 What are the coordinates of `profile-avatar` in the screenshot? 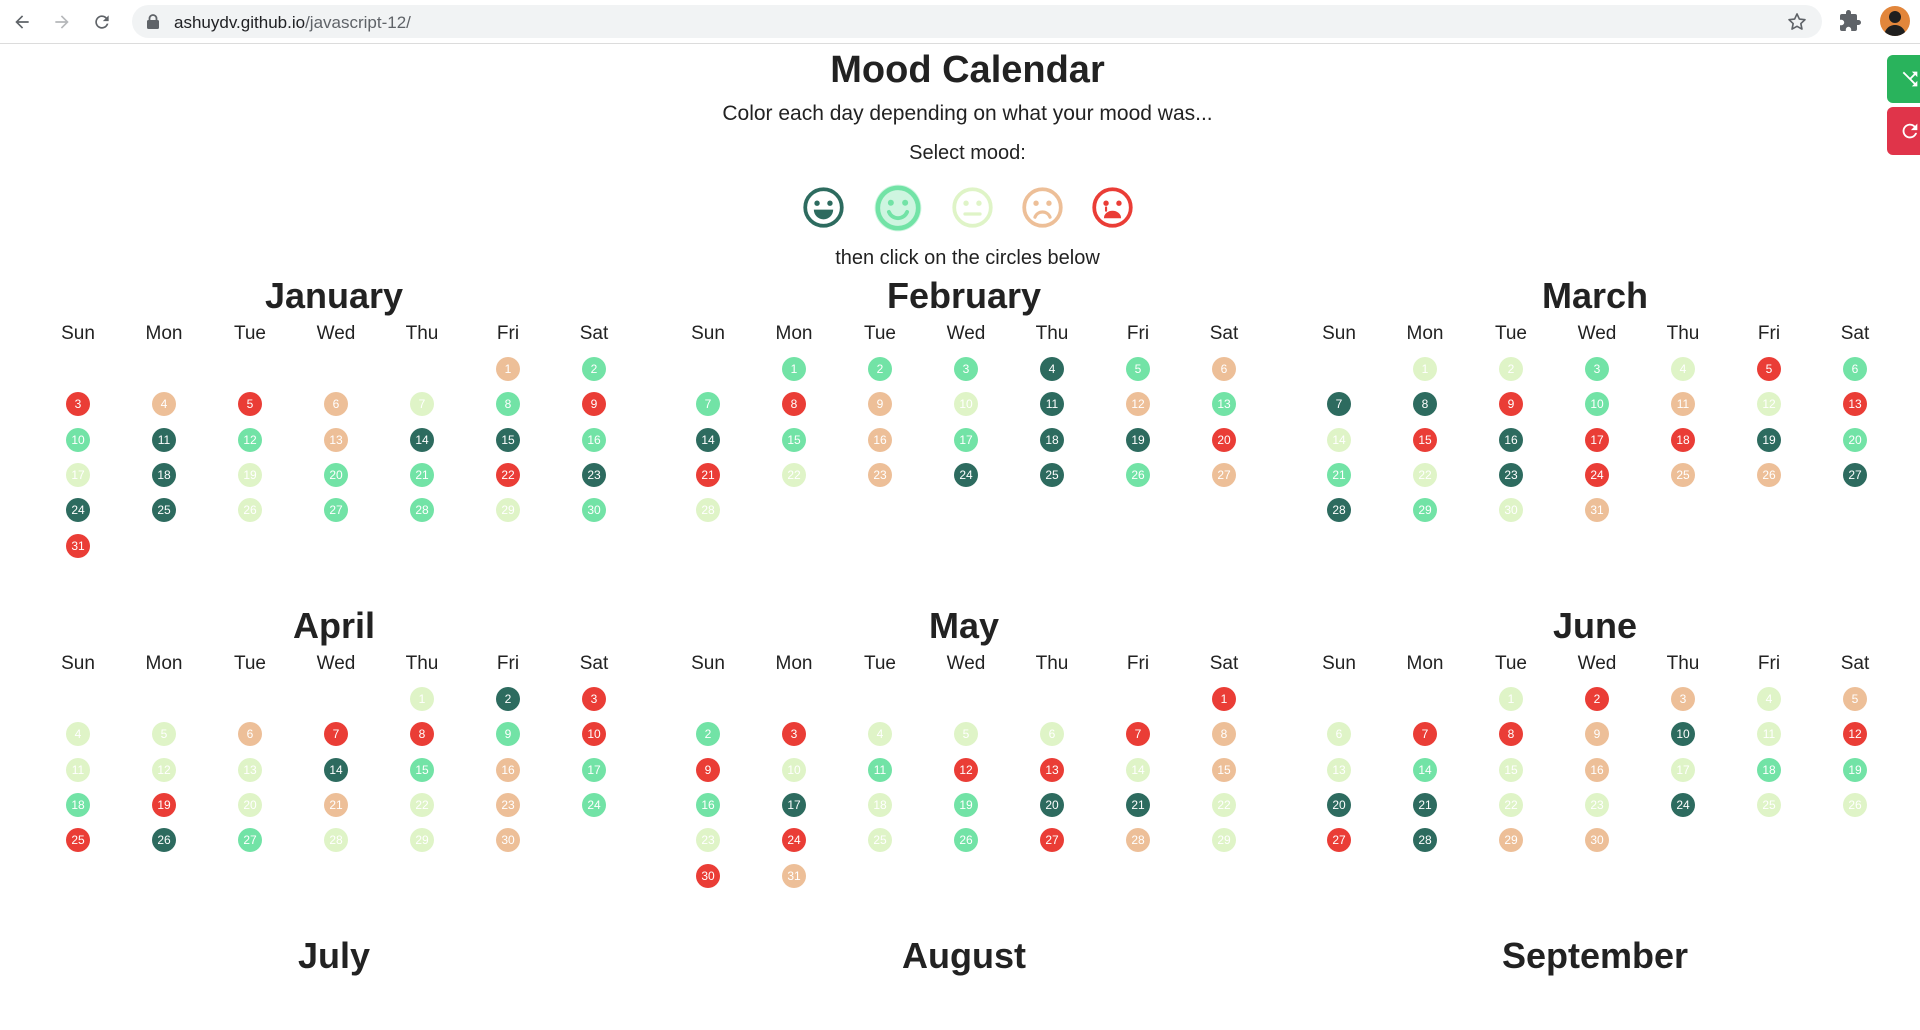 It's located at (1895, 21).